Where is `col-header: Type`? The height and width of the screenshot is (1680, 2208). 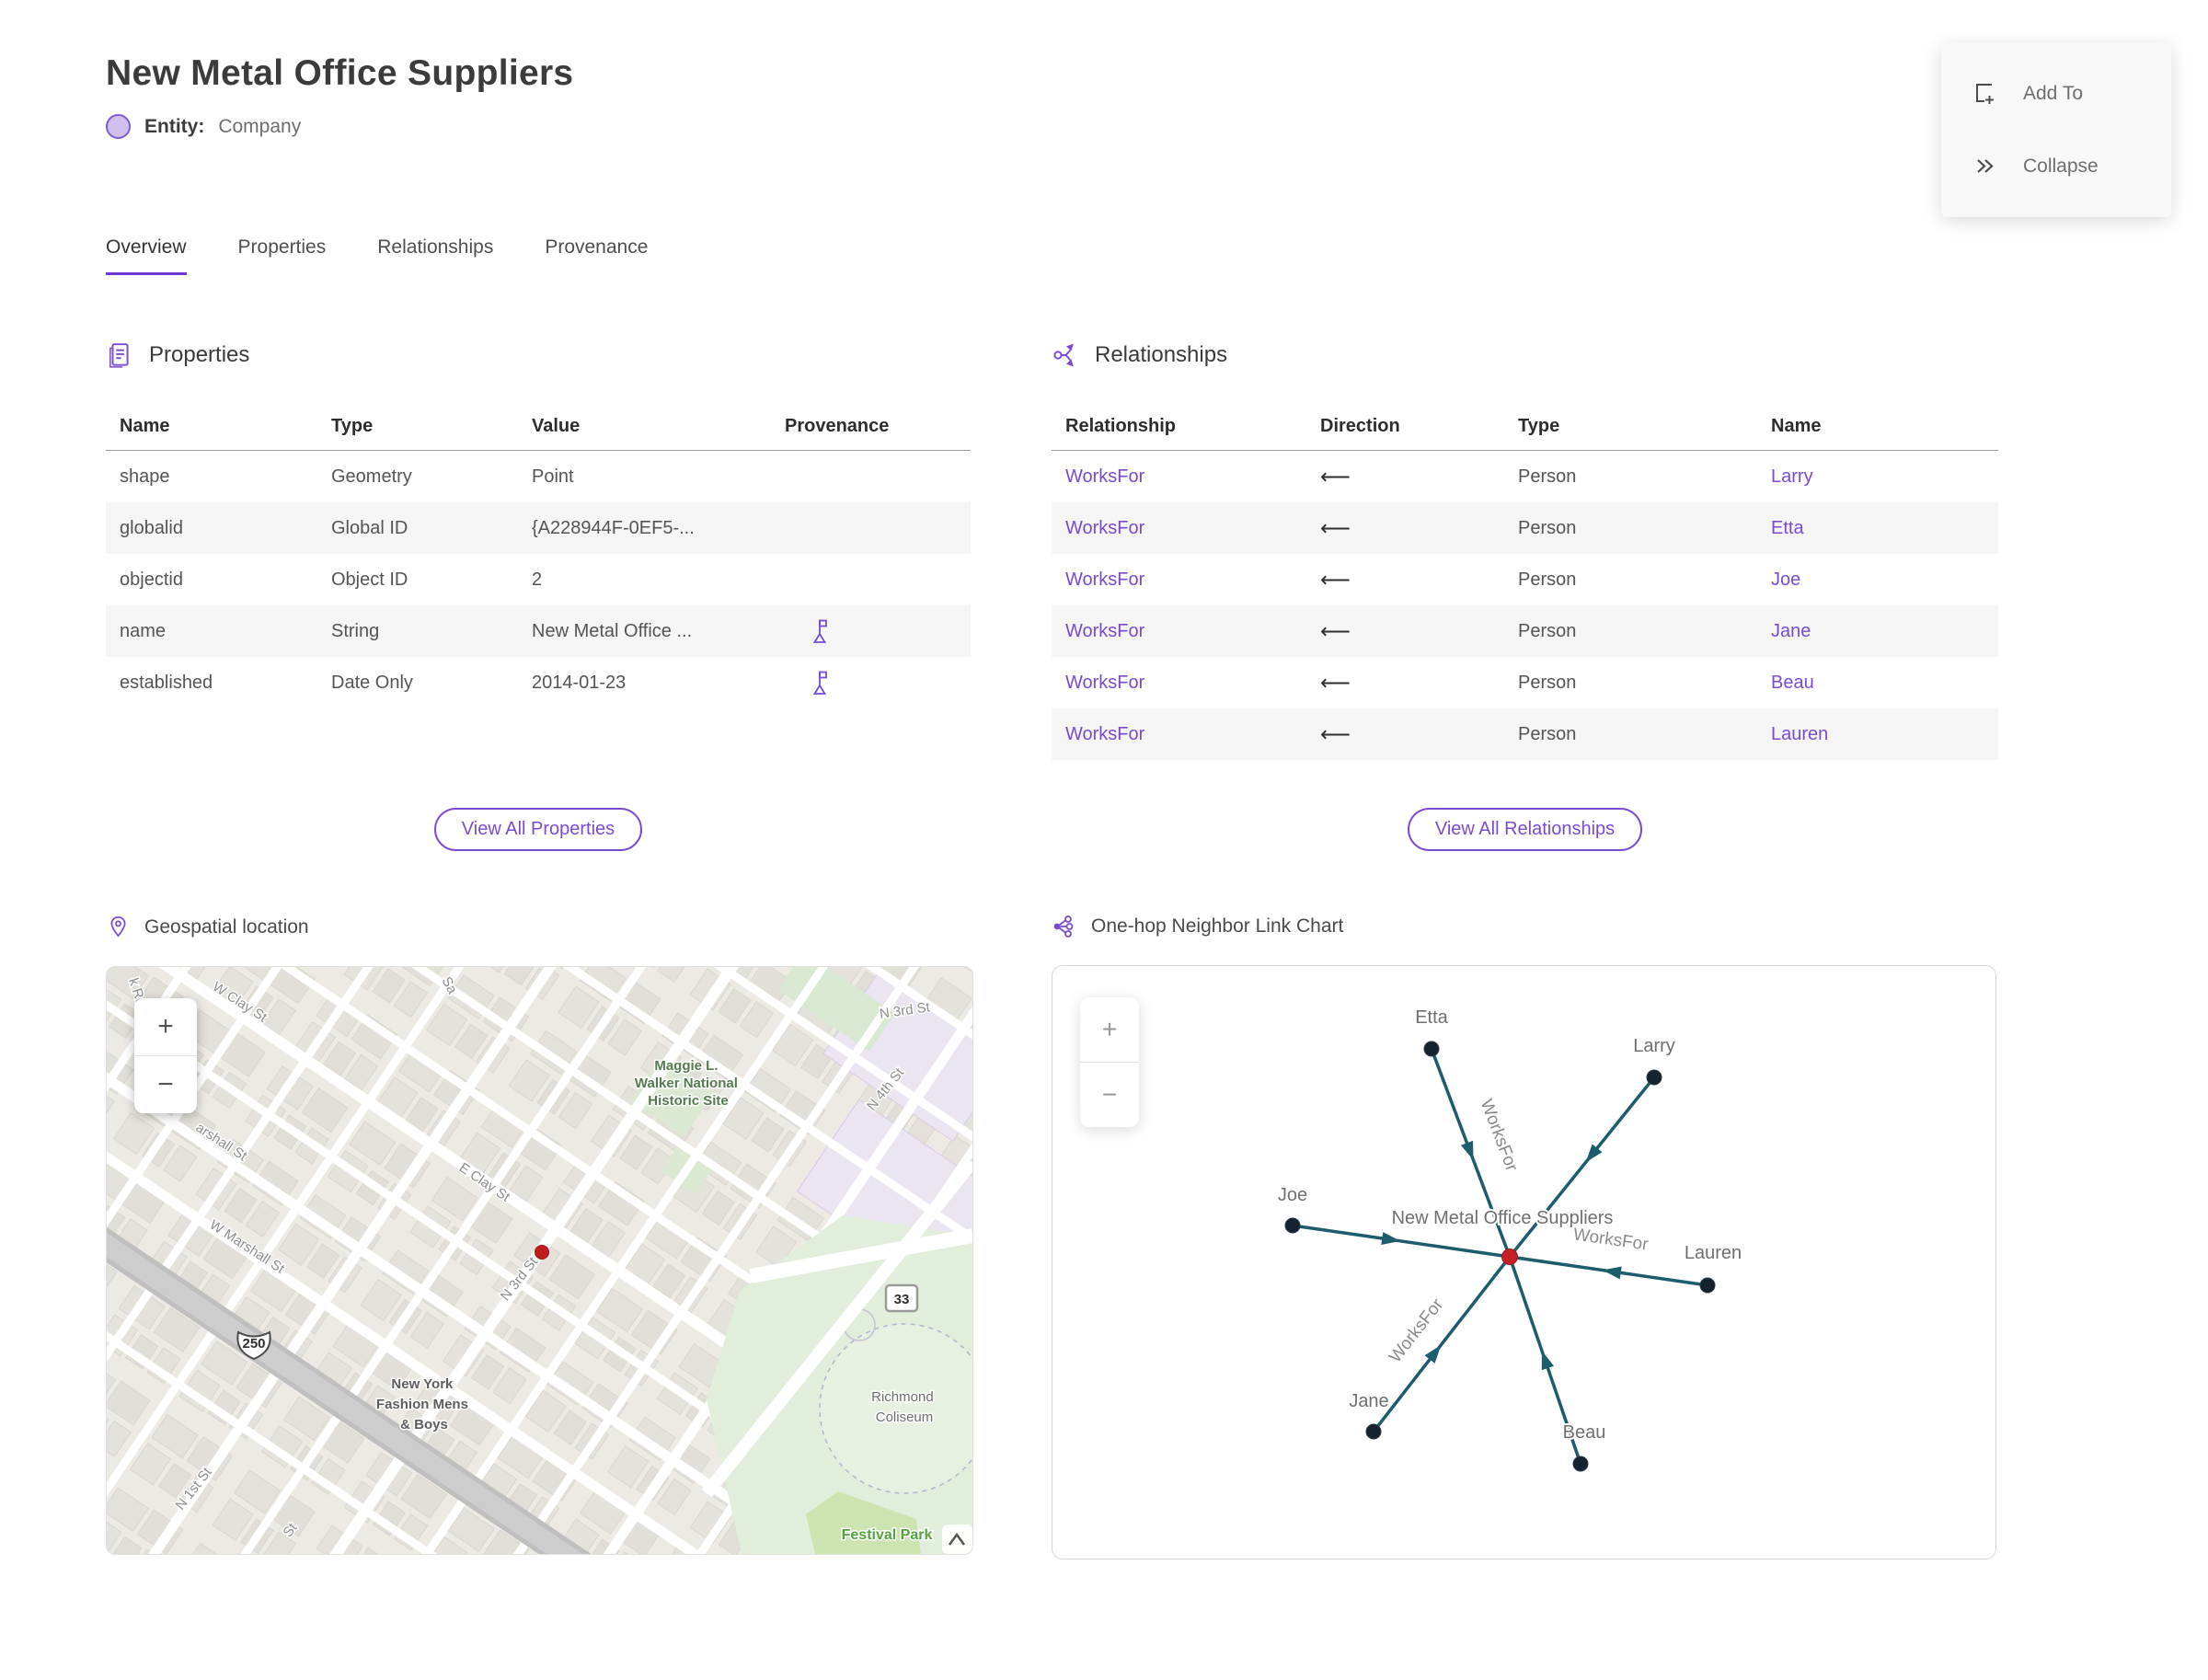 col-header: Type is located at coordinates (1539, 425).